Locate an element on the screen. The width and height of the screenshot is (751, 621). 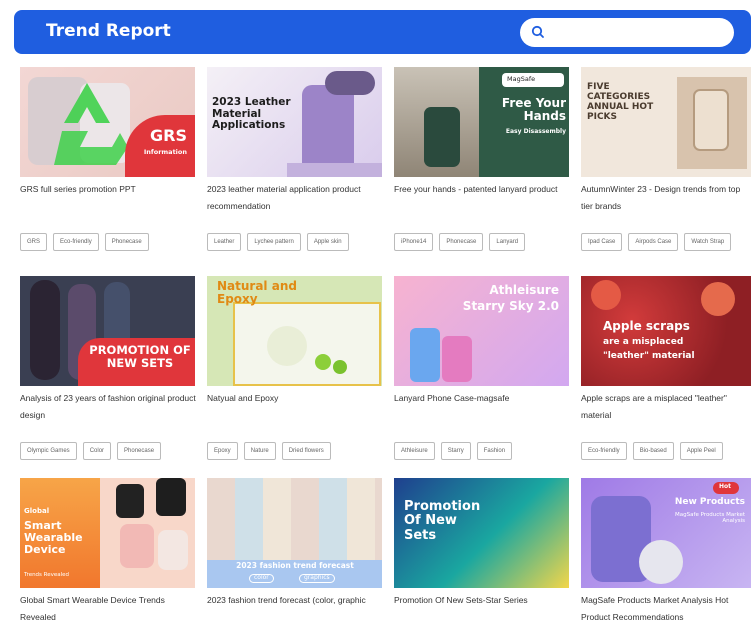
tag-chip: iPhone14 is located at coordinates (414, 242).